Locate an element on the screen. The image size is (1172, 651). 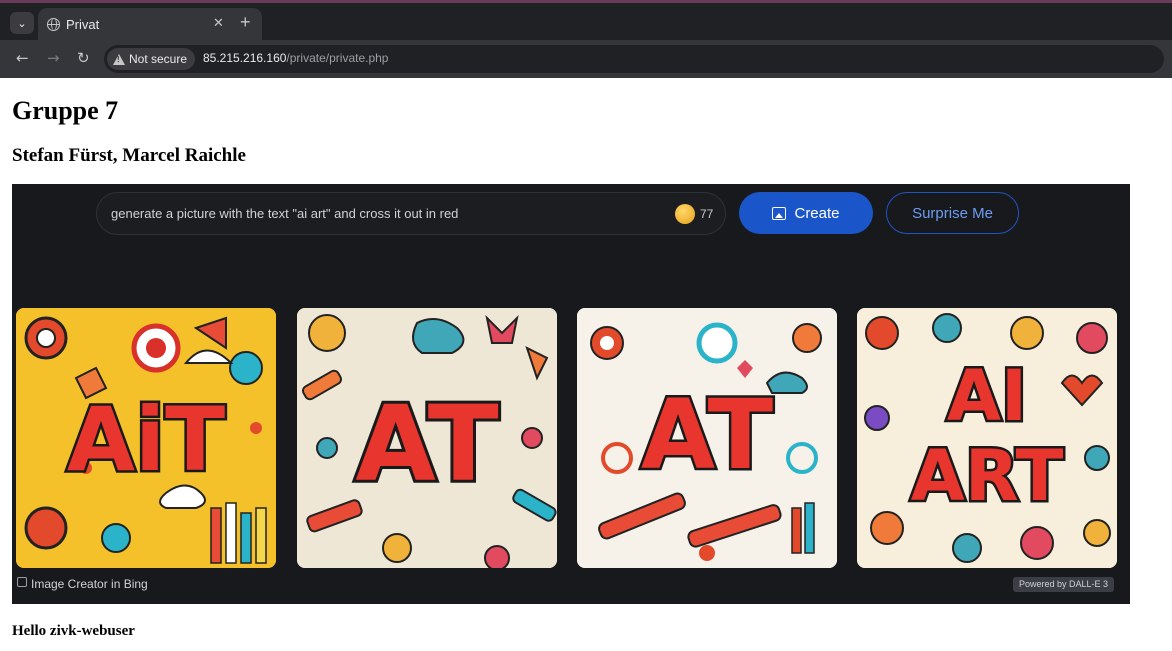
generated-image-1: AiT is located at coordinates (146, 438).